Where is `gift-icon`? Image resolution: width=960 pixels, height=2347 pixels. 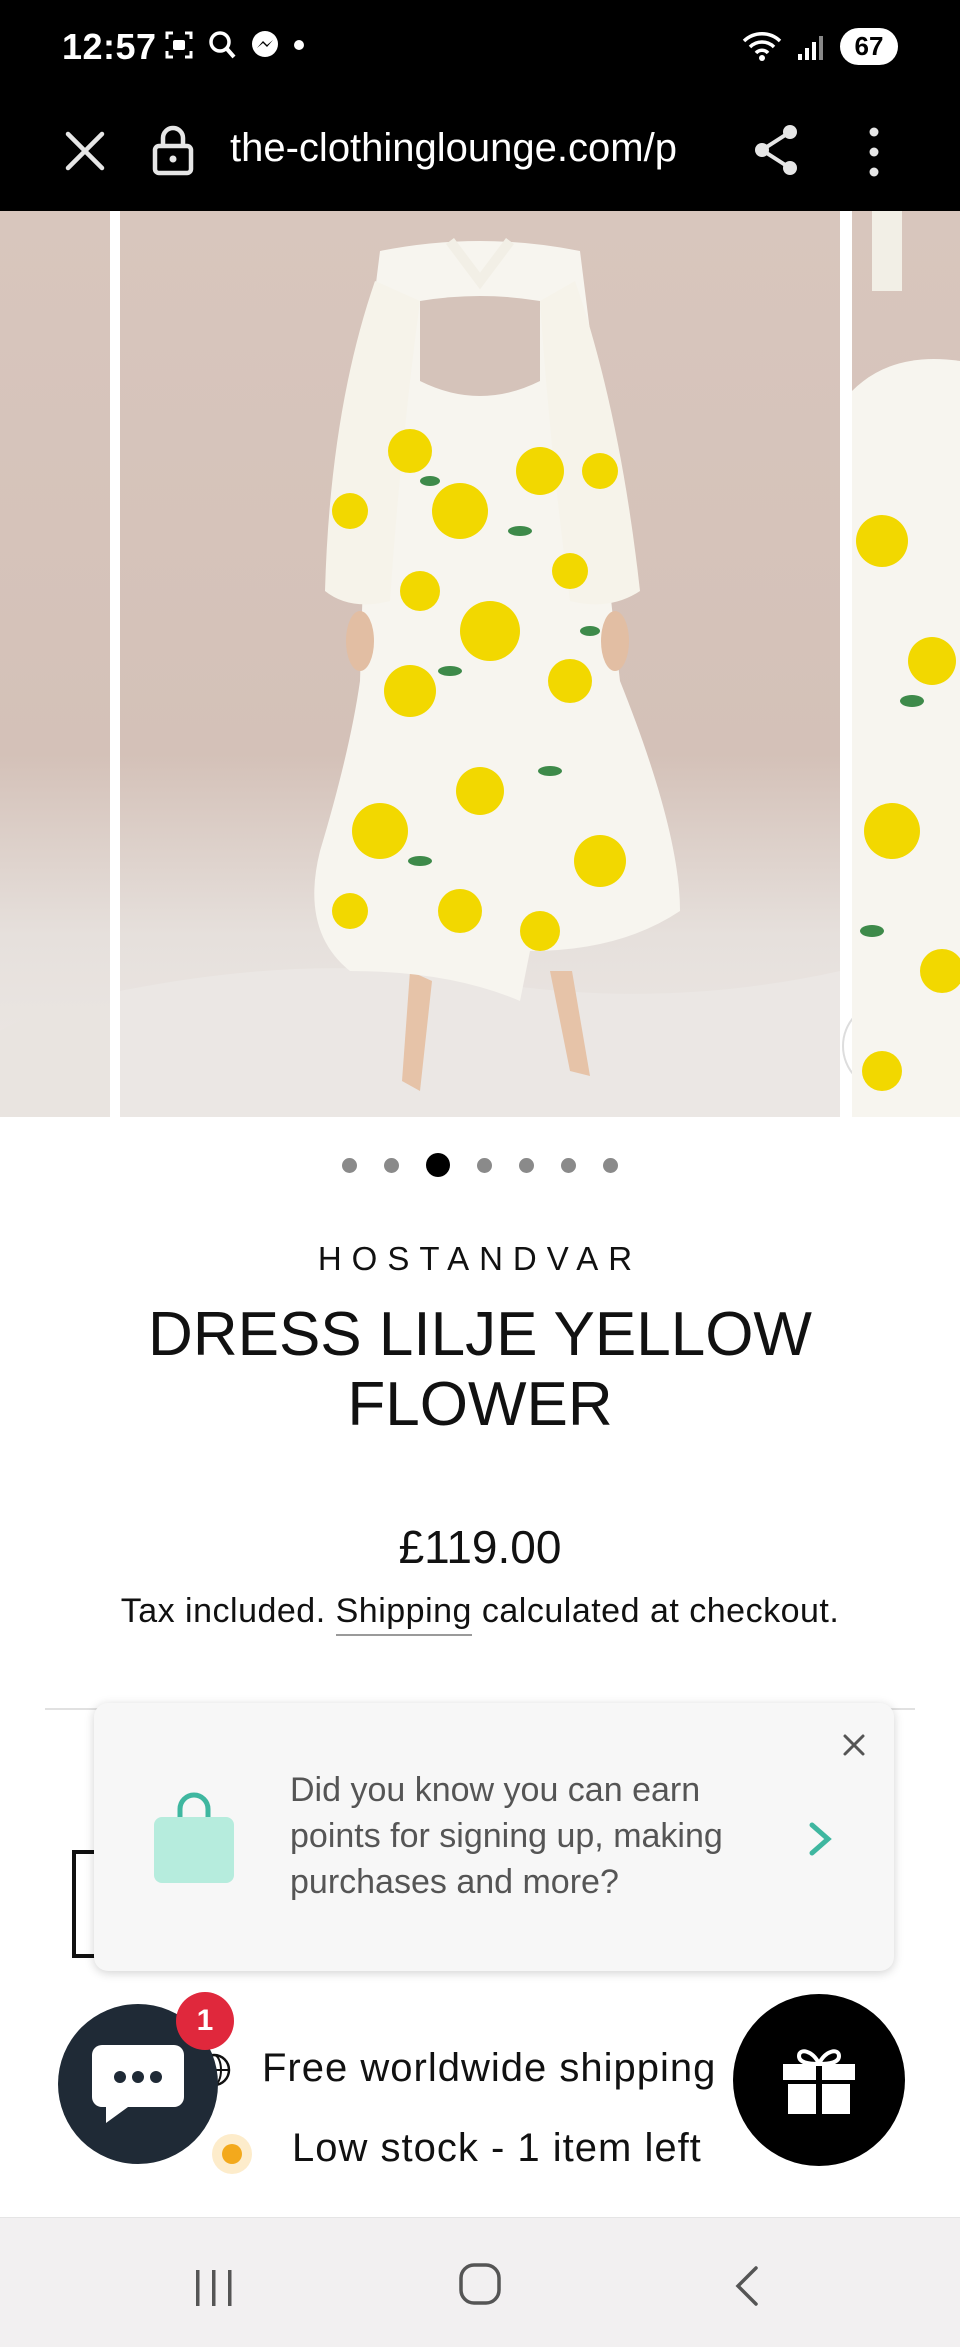 gift-icon is located at coordinates (819, 2081).